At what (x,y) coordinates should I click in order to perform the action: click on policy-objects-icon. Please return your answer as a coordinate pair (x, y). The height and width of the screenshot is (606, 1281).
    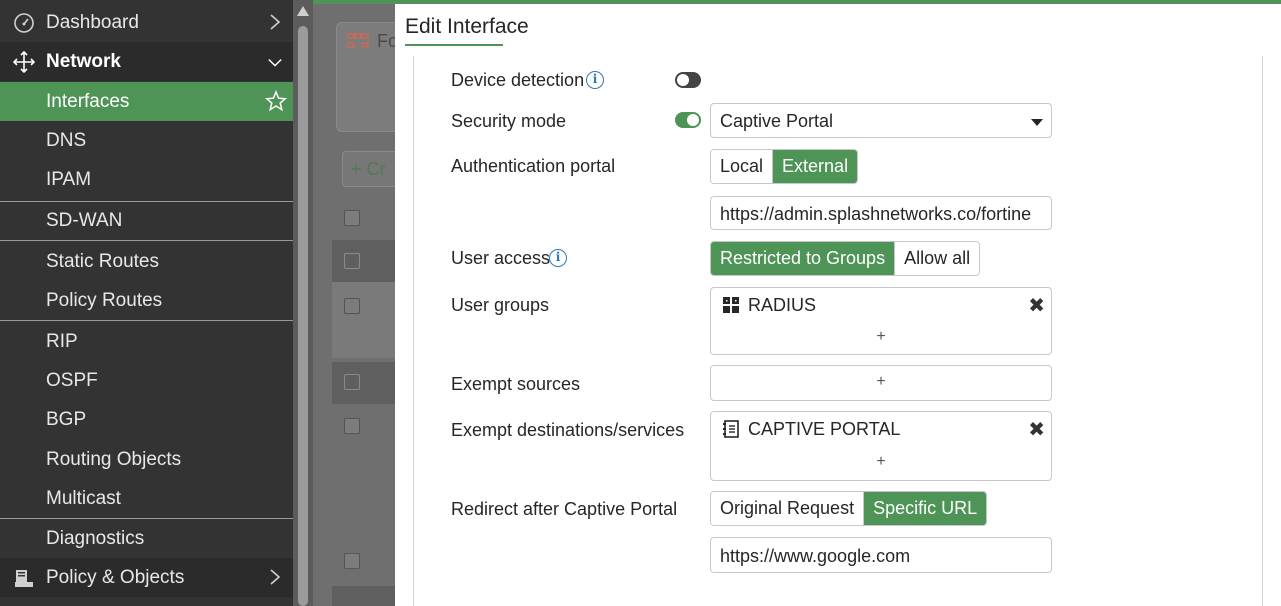
    Looking at the image, I should click on (24, 578).